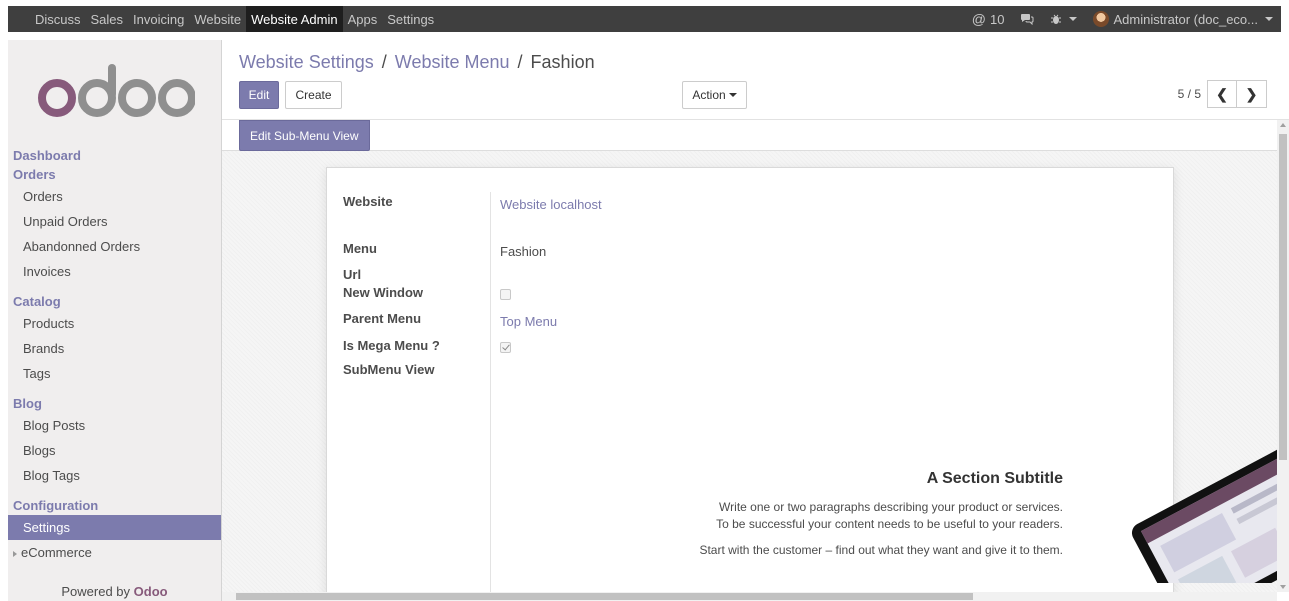  I want to click on breadcrumb-current: Fashion, so click(562, 62).